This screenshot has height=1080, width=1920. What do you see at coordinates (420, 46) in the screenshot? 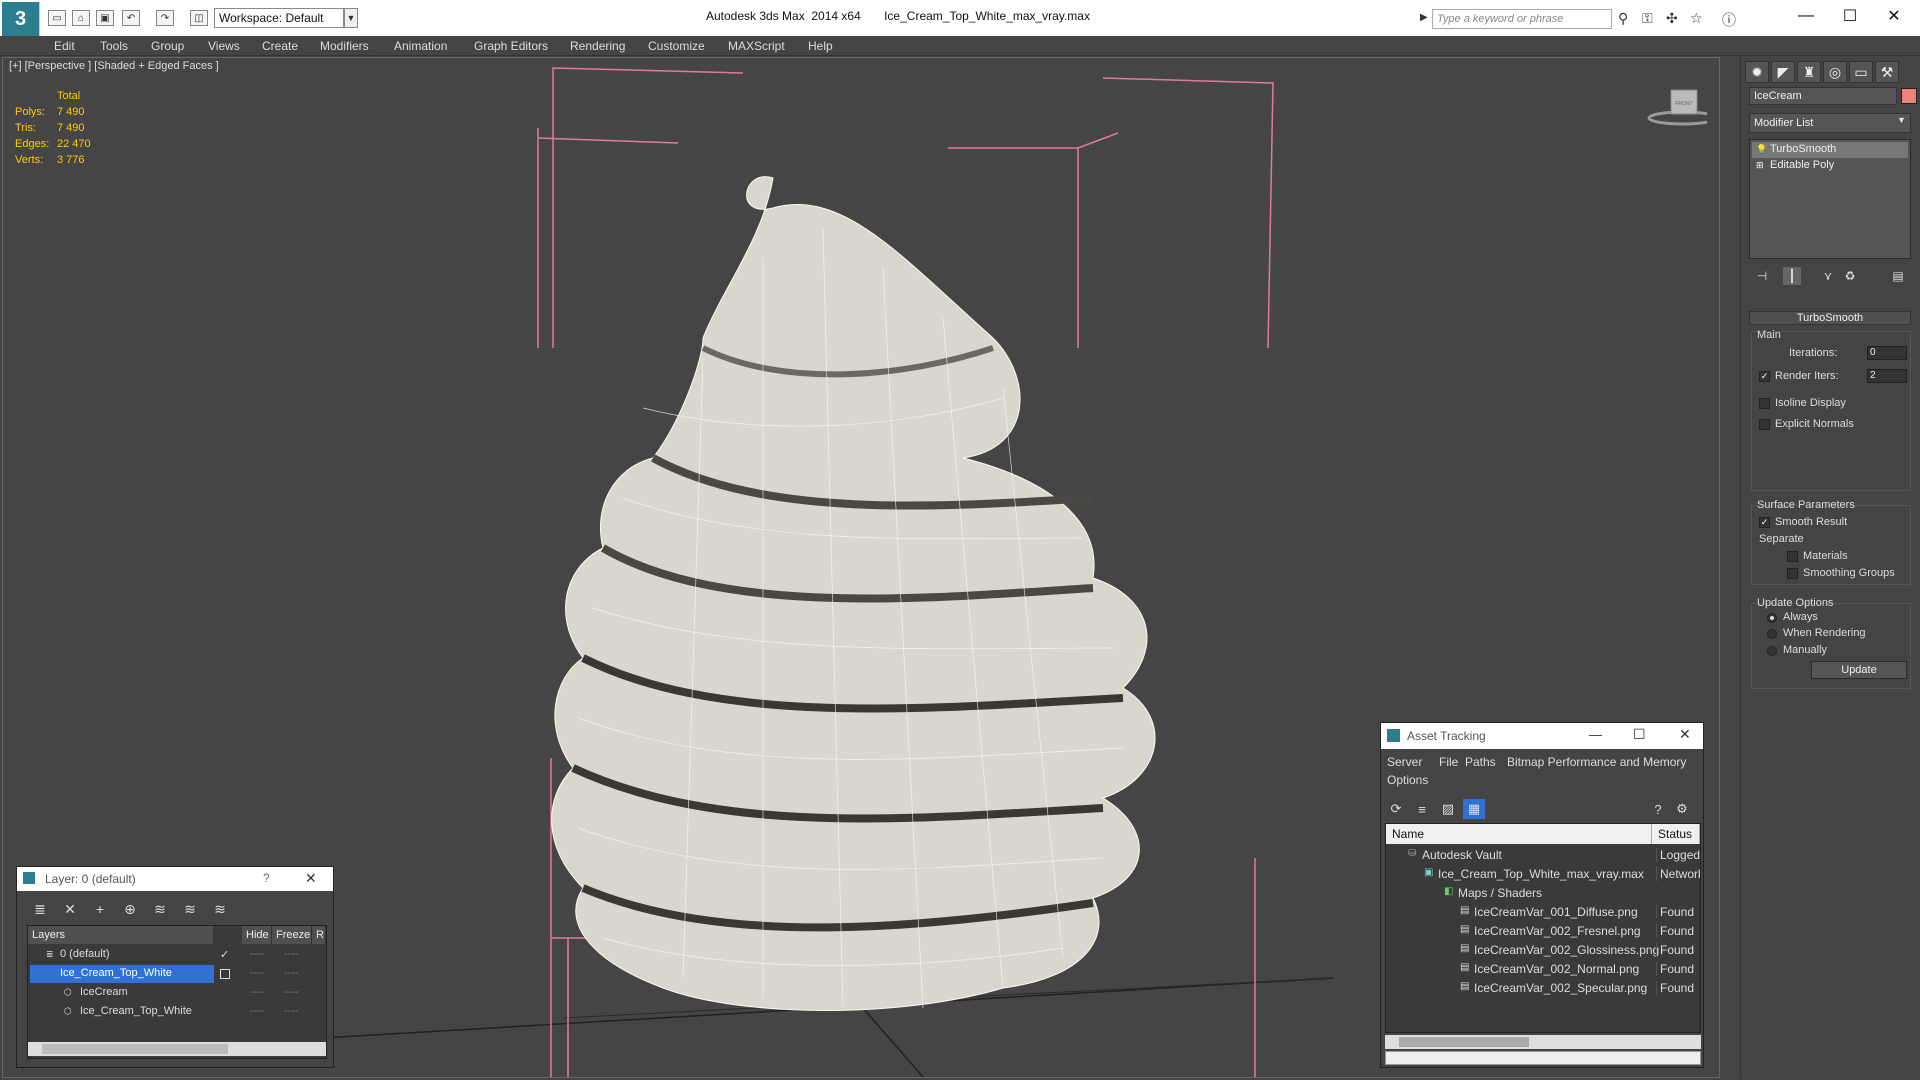
I see `menu-animation: Animation` at bounding box center [420, 46].